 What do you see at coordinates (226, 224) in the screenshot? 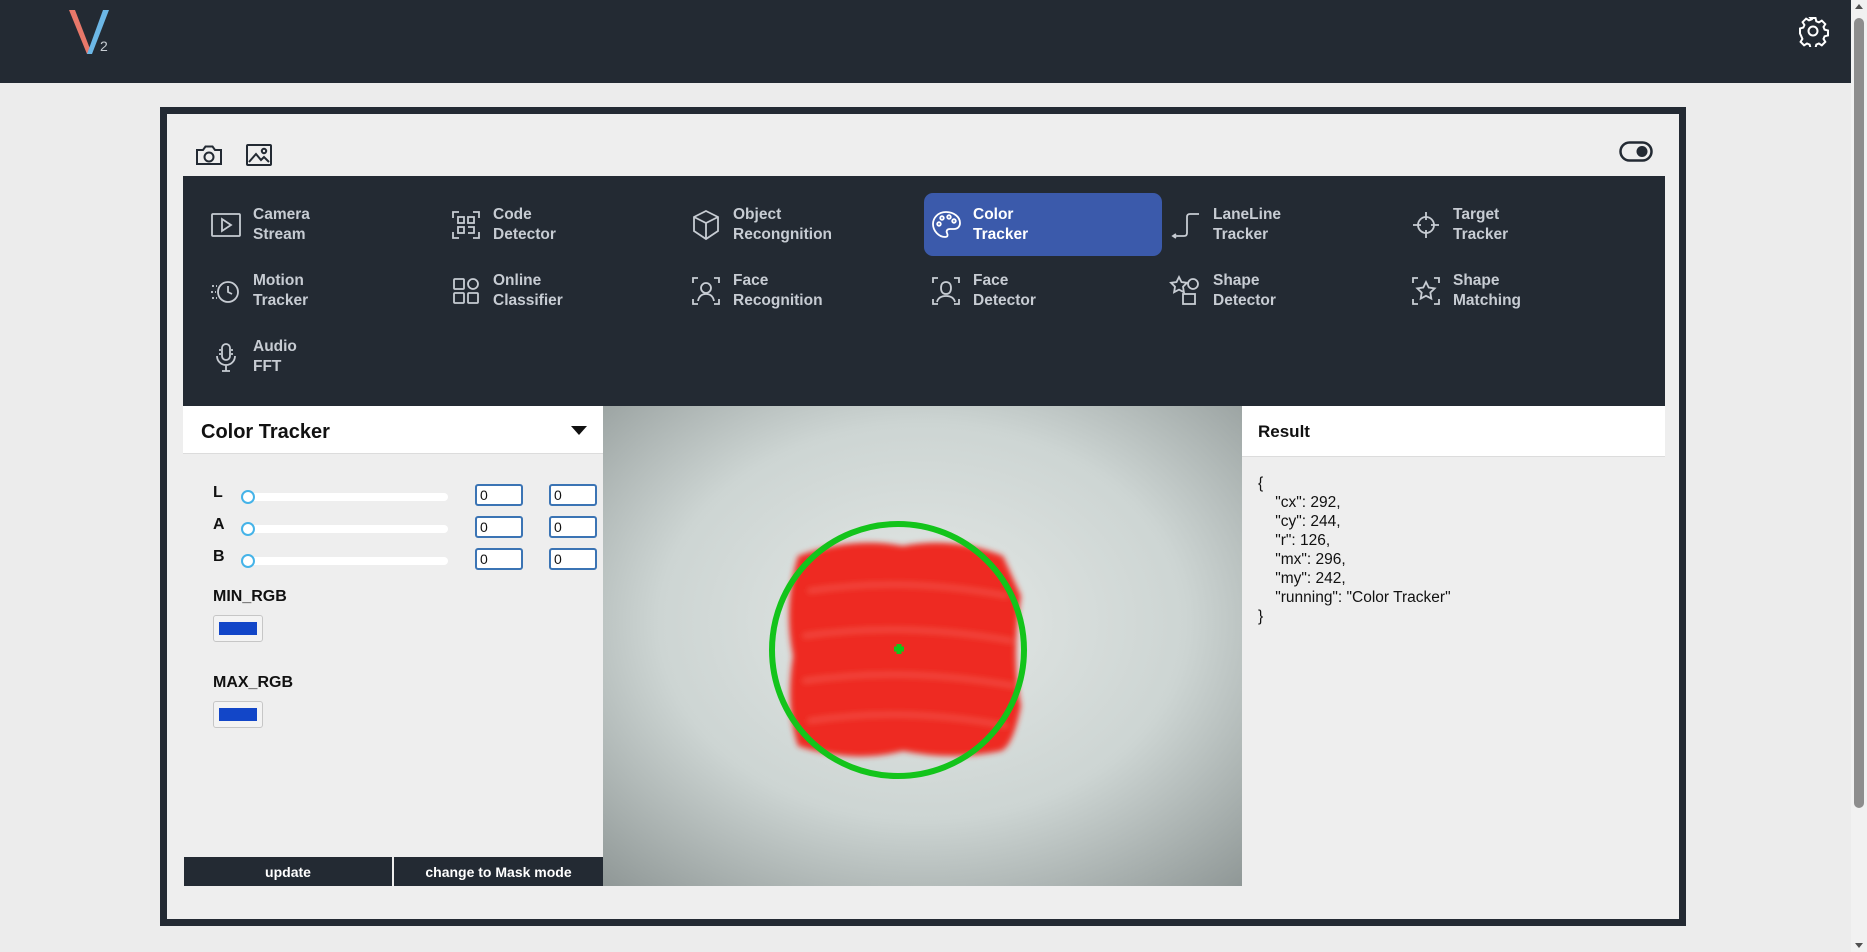
I see `play-icon` at bounding box center [226, 224].